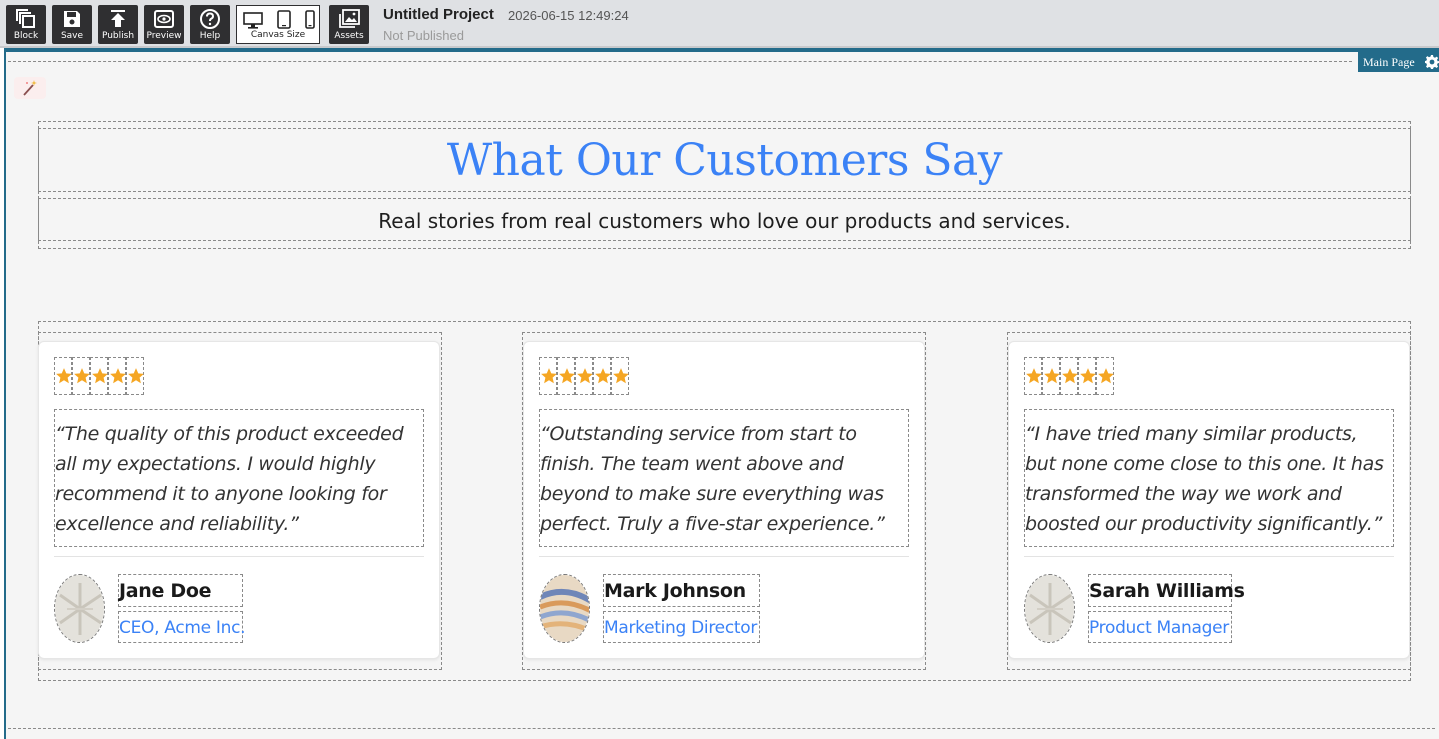  I want to click on project-timestamp: 2026-06-15 12:49:24, so click(568, 15).